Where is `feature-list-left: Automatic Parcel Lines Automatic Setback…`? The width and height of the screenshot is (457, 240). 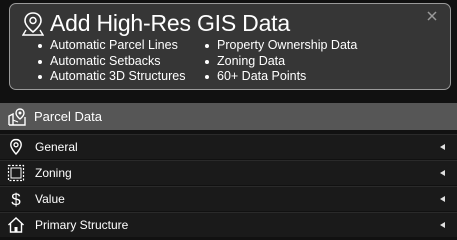 feature-list-left: Automatic Parcel Lines Automatic Setback… is located at coordinates (110, 61).